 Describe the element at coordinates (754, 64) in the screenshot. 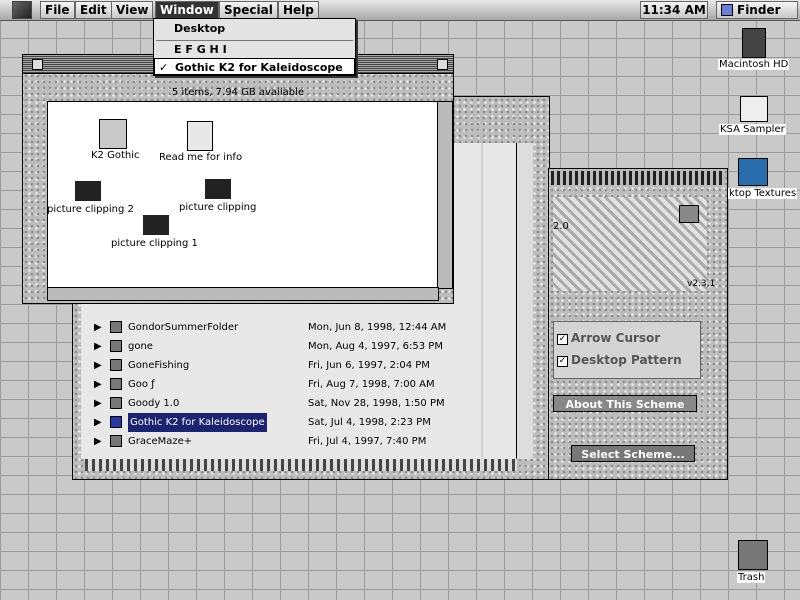

I see `macintosh-hd-label: Macintosh HD` at that location.